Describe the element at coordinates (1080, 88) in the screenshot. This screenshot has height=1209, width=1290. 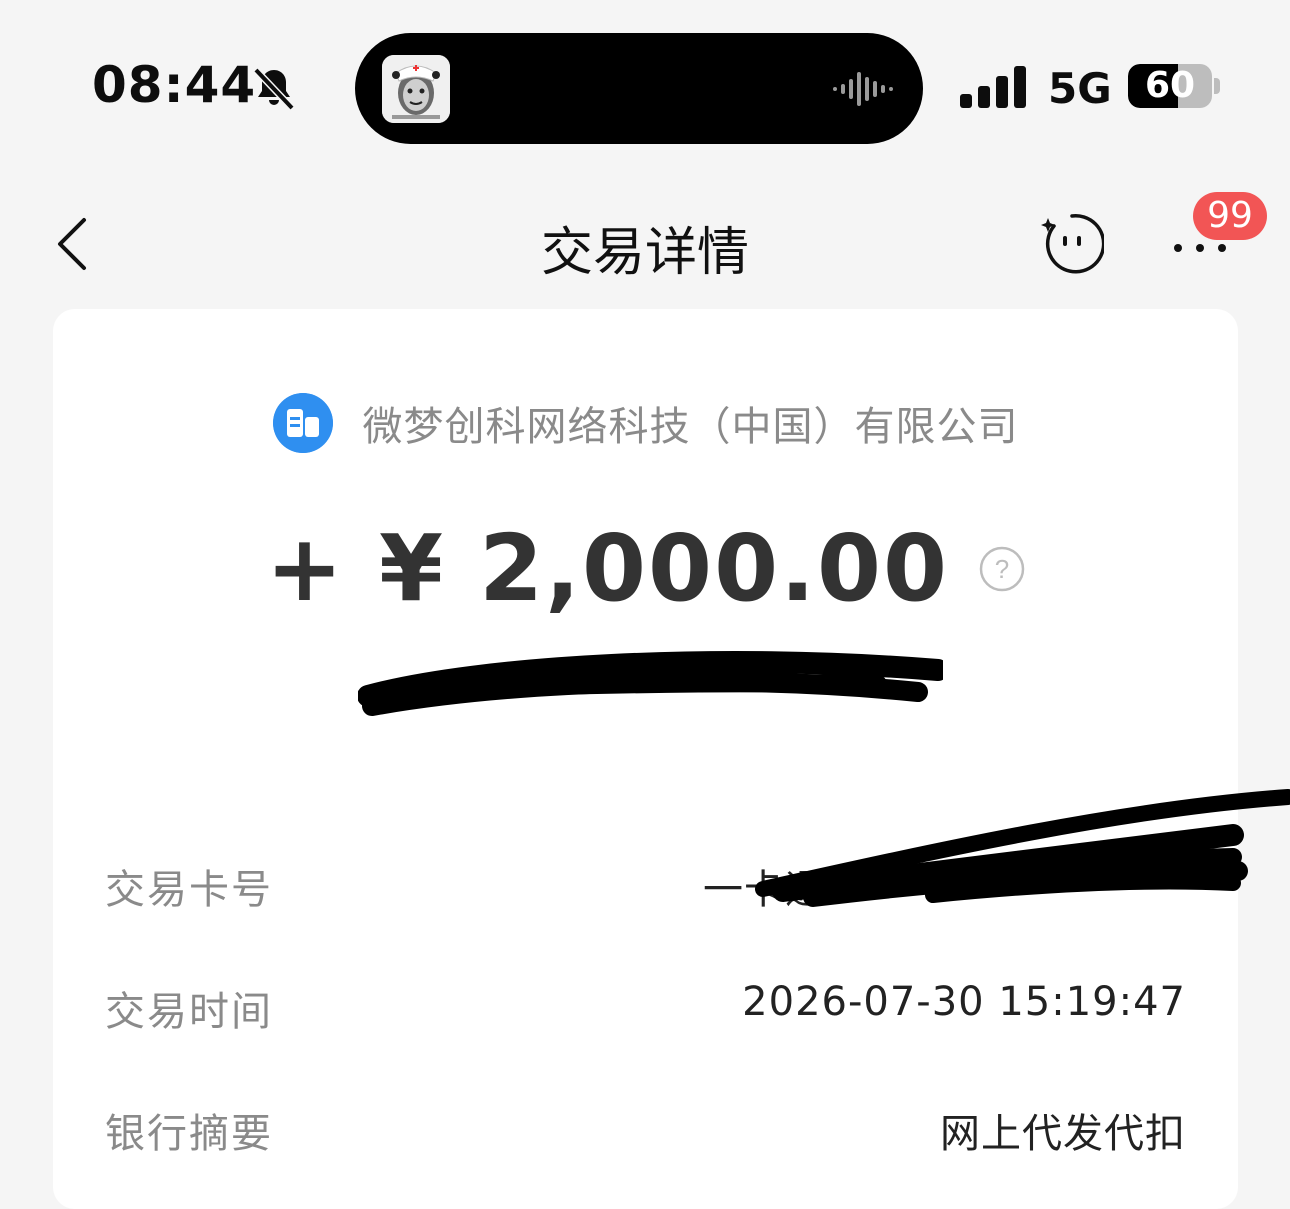
I see `network-type: 5G` at that location.